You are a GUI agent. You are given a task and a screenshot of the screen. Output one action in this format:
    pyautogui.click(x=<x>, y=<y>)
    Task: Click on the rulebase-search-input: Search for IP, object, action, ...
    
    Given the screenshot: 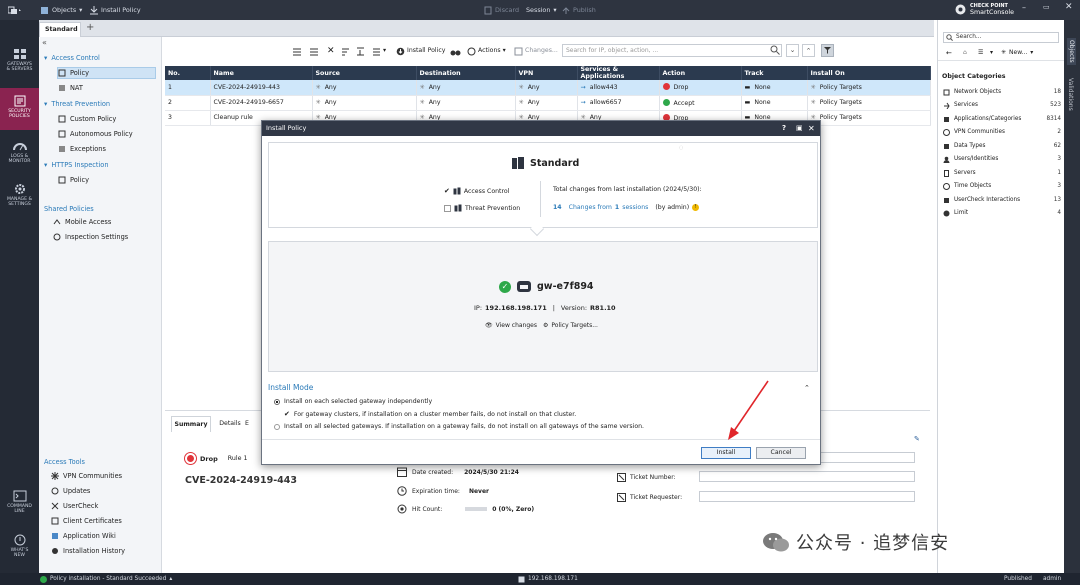 What is the action you would take?
    pyautogui.click(x=672, y=50)
    